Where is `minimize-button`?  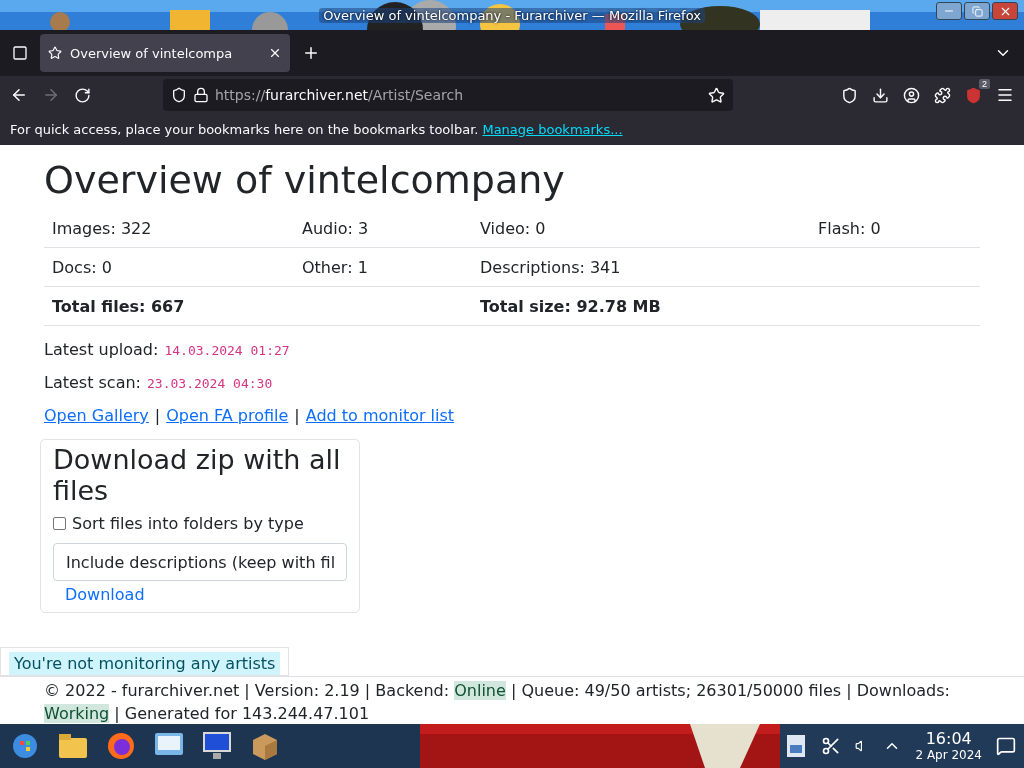 minimize-button is located at coordinates (949, 11).